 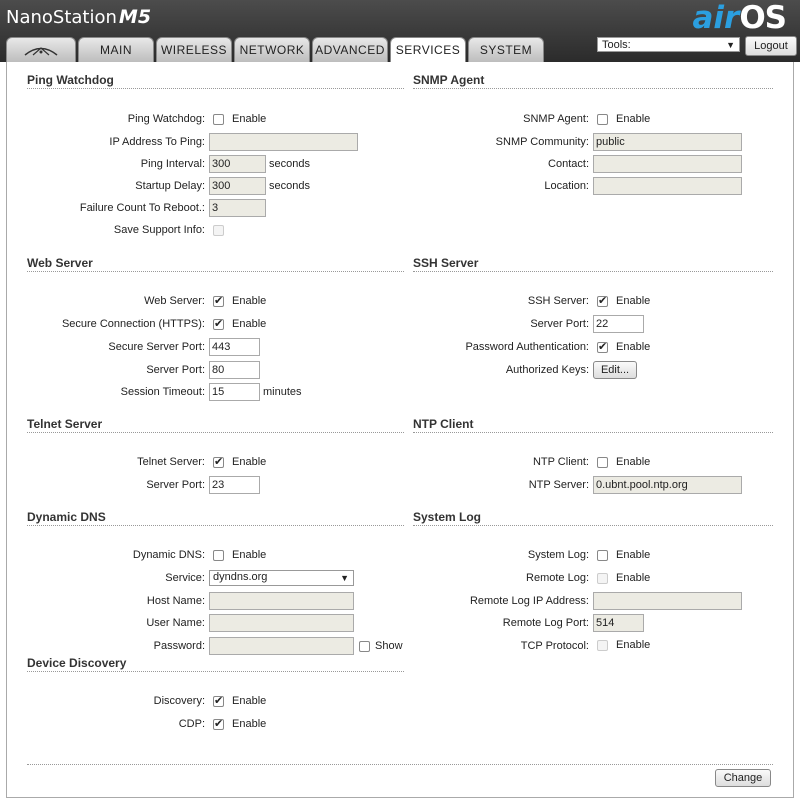 What do you see at coordinates (283, 142) in the screenshot?
I see `ping-ip-input` at bounding box center [283, 142].